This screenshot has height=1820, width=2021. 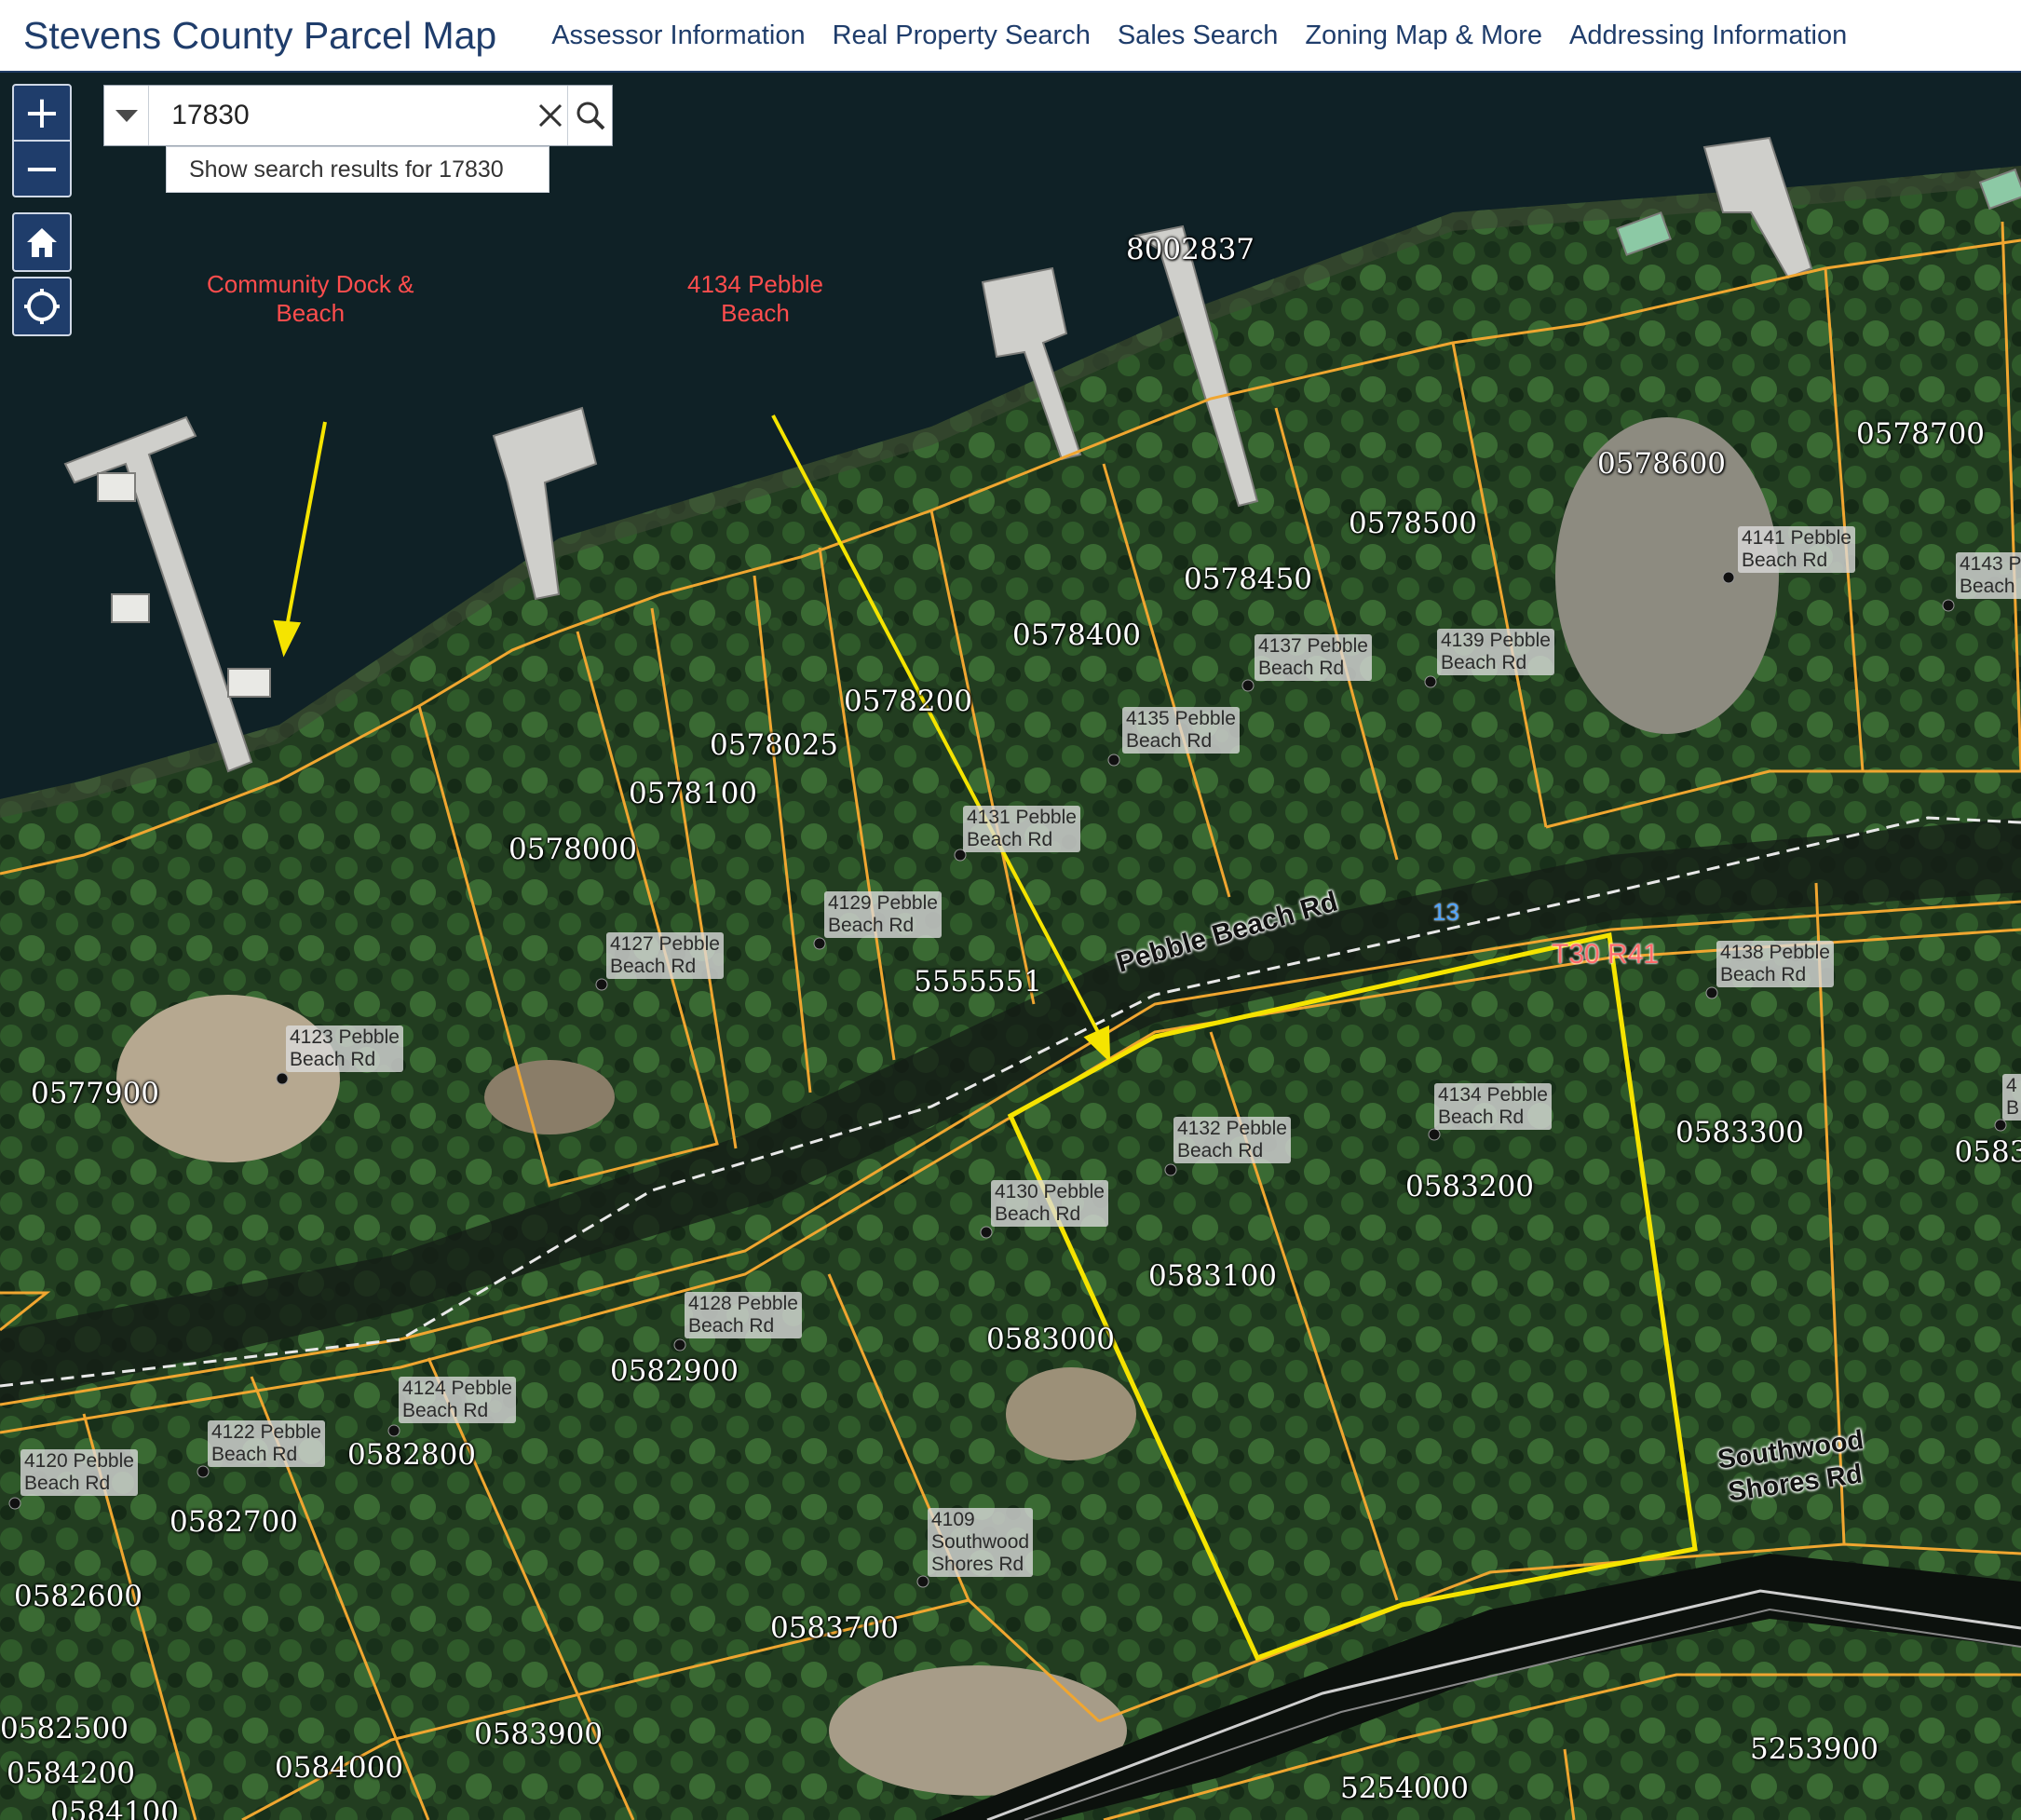 I want to click on parcel-number: 8002837, so click(x=1190, y=249).